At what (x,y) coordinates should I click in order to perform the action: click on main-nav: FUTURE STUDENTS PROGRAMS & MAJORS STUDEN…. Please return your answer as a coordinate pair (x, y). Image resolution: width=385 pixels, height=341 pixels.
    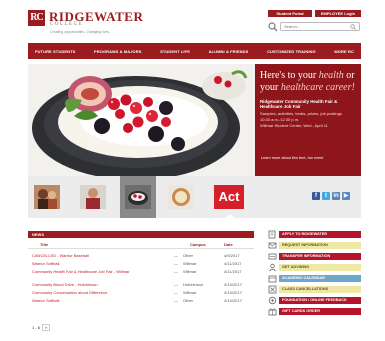
    Looking at the image, I should click on (194, 51).